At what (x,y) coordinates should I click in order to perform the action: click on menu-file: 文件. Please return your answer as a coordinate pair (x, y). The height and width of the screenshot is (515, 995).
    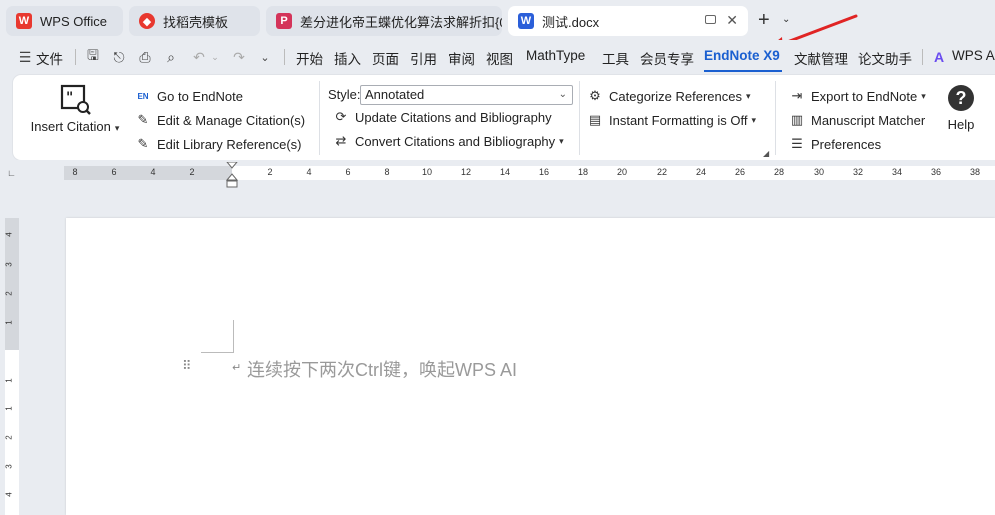
    Looking at the image, I should click on (49, 58).